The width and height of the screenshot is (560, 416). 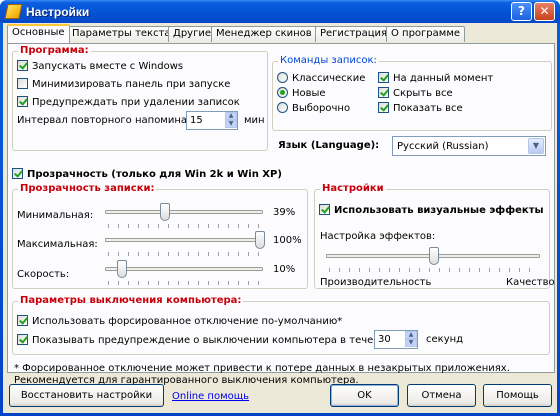 What do you see at coordinates (87, 188) in the screenshot?
I see `transparency-group-title: Прозрачность записки:` at bounding box center [87, 188].